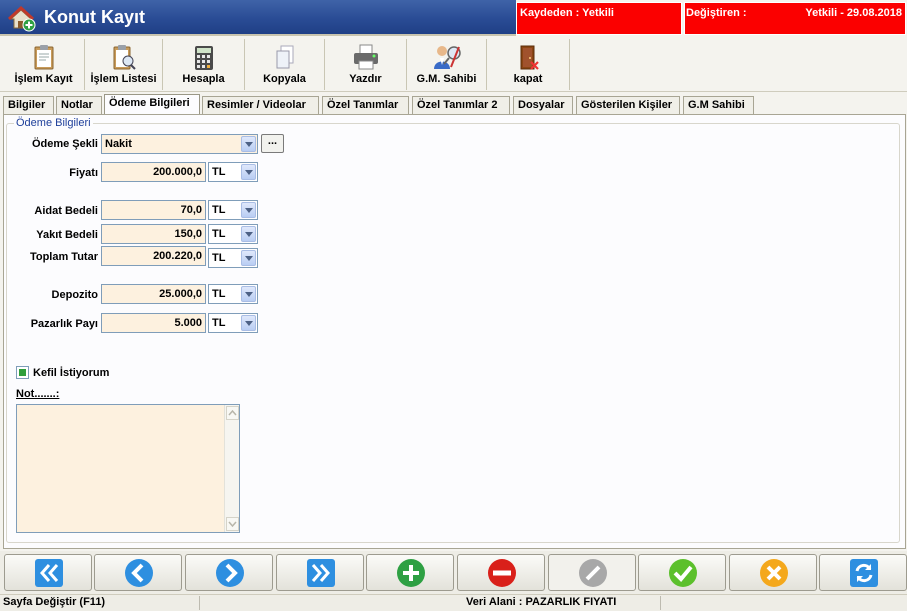 This screenshot has height=611, width=907. Describe the element at coordinates (592, 572) in the screenshot. I see `edit-record-button` at that location.